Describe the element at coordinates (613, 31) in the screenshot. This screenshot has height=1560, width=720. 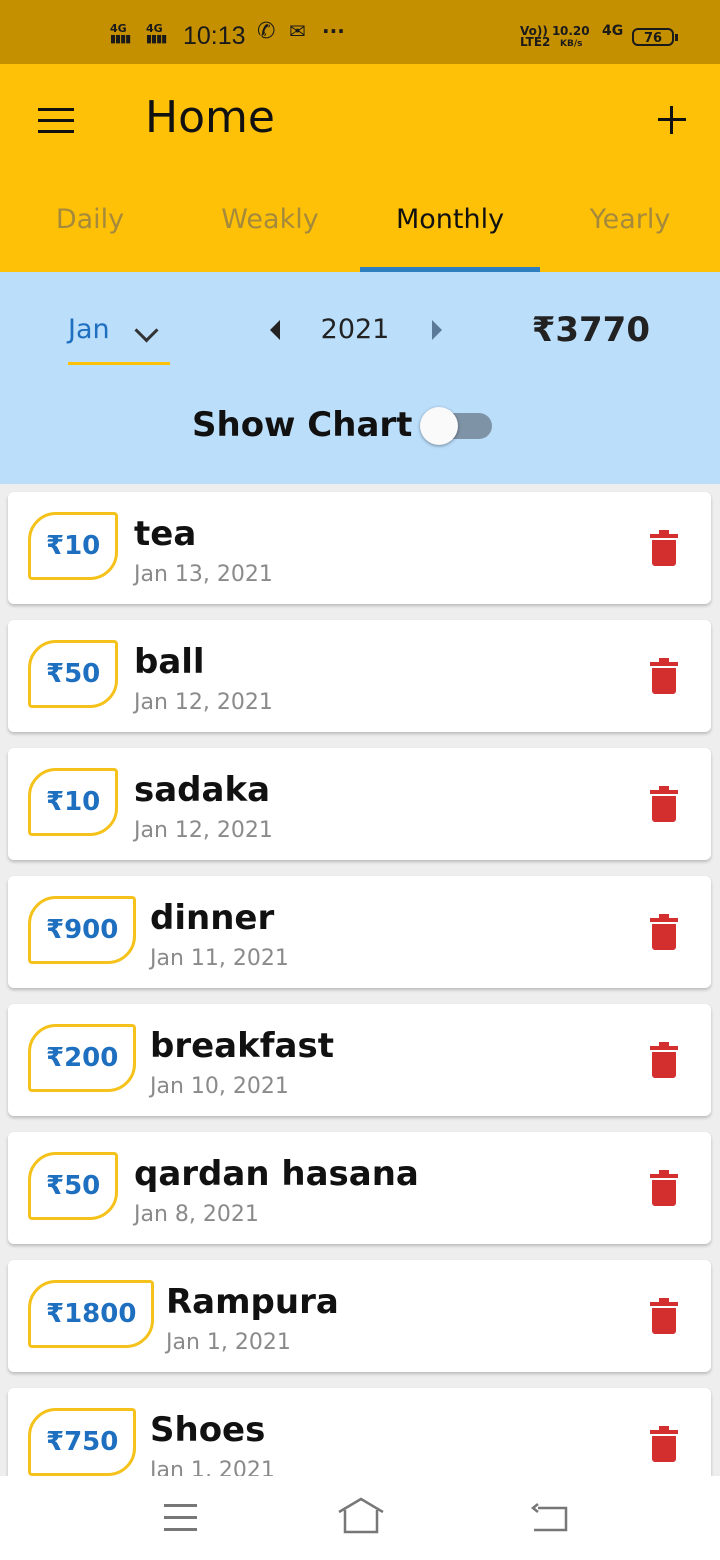
I see `network-type: 4G` at that location.